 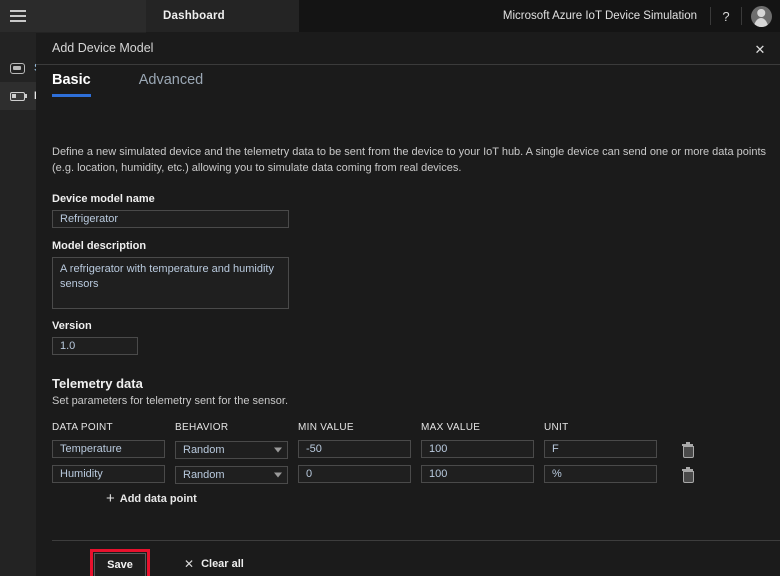 I want to click on tab-basic: Basic, so click(x=71, y=84).